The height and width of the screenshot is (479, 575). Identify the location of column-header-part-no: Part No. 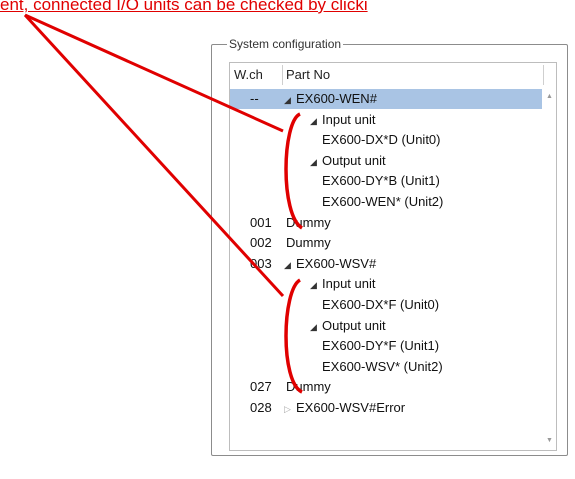
(308, 75).